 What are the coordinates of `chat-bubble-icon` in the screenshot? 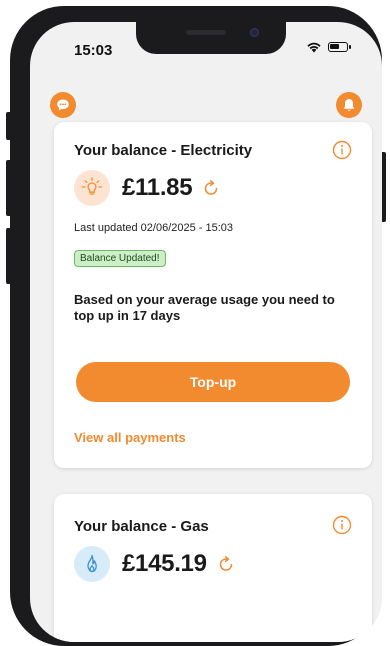 It's located at (63, 105).